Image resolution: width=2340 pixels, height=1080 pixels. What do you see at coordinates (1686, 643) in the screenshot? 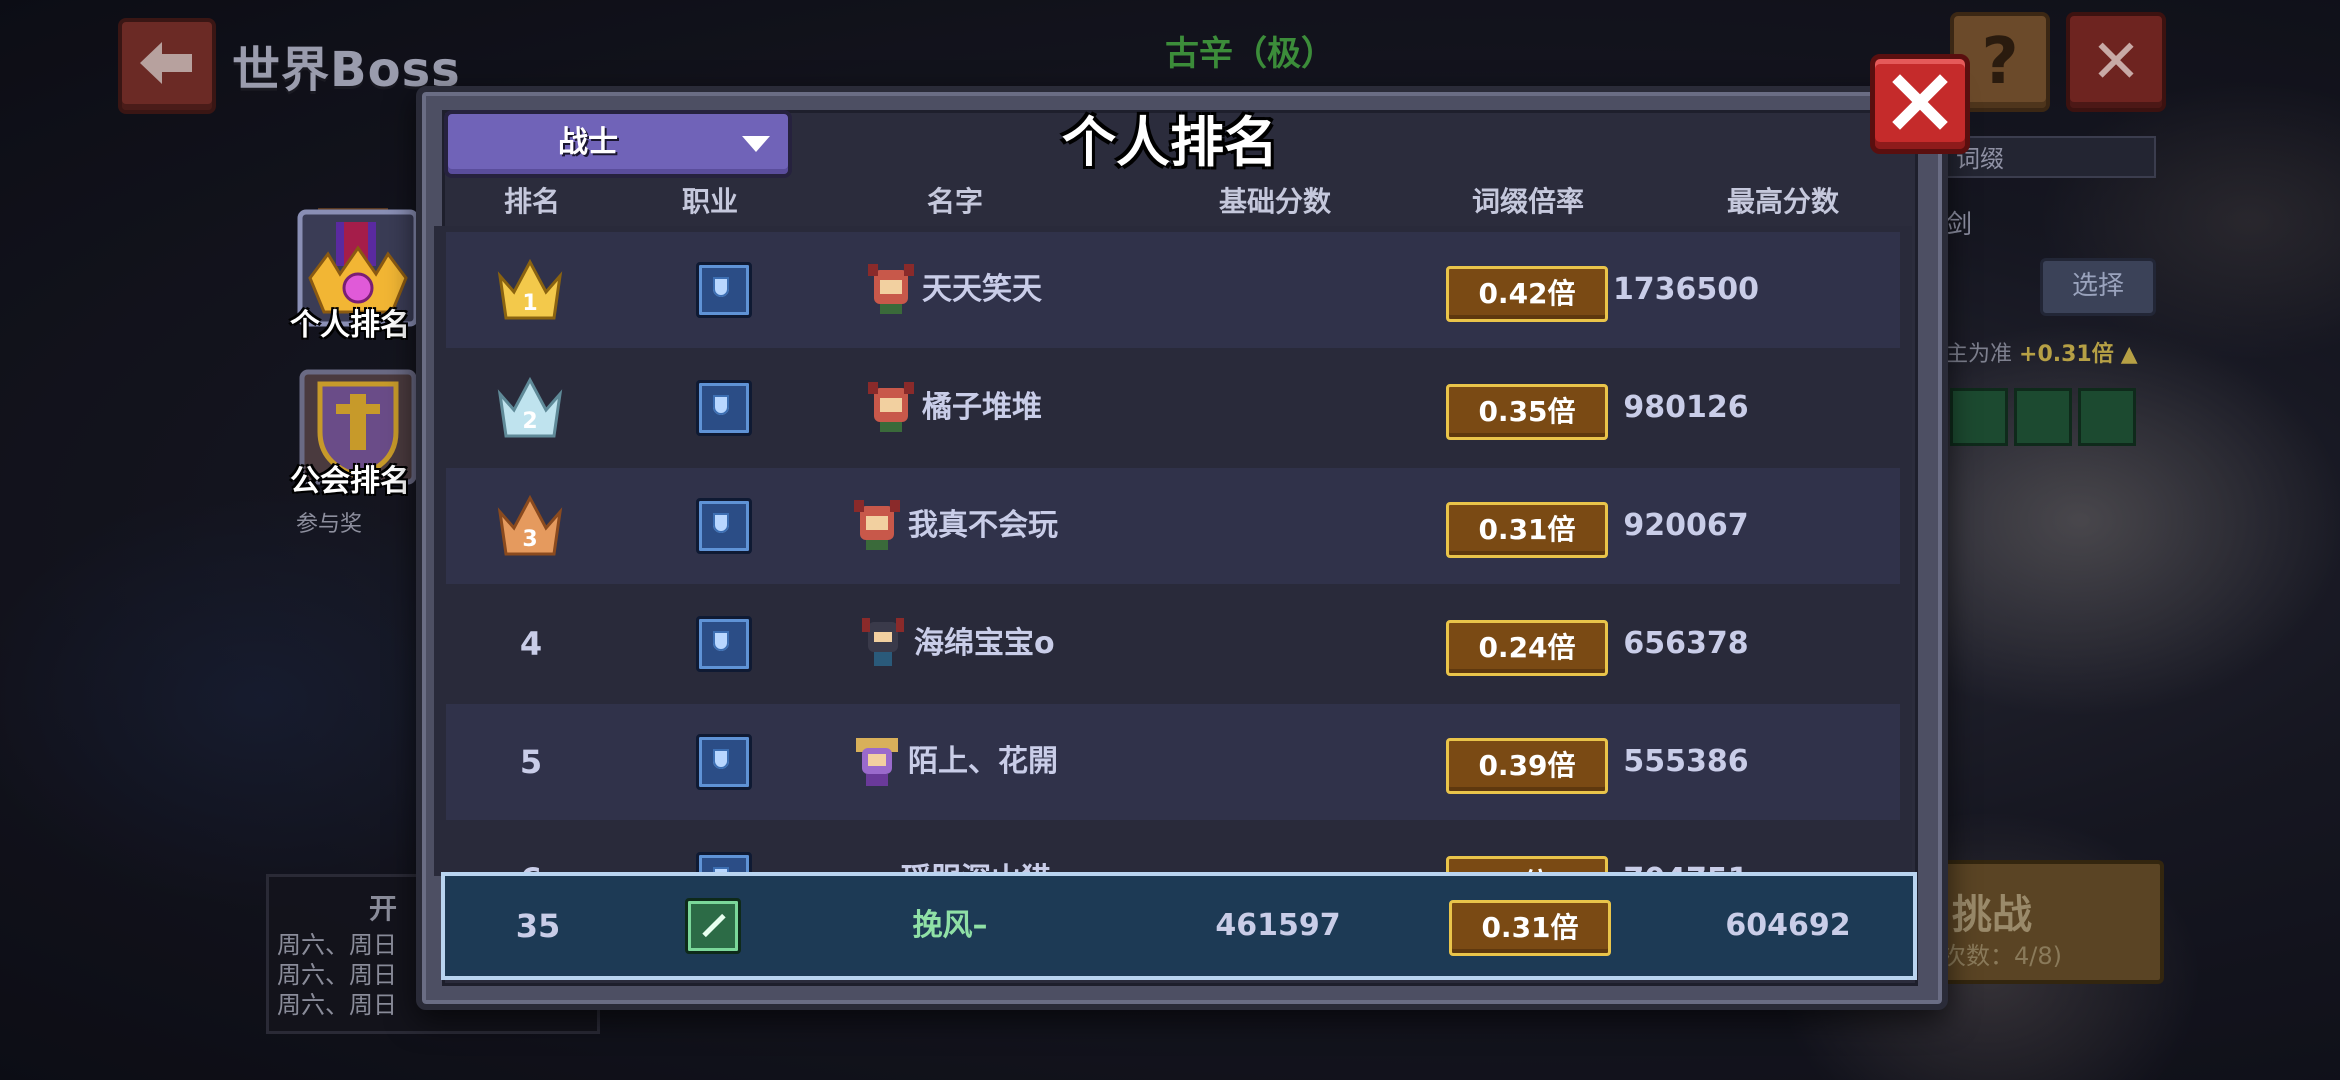
I see `base-score: 656378` at bounding box center [1686, 643].